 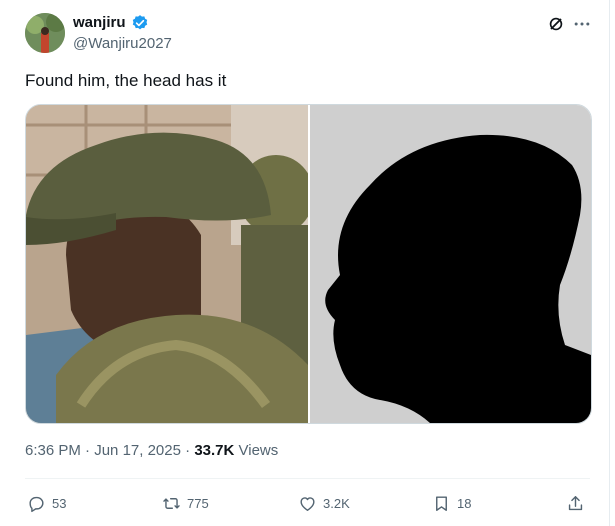 I want to click on author-handle: @Wanjiru2027, so click(x=122, y=44).